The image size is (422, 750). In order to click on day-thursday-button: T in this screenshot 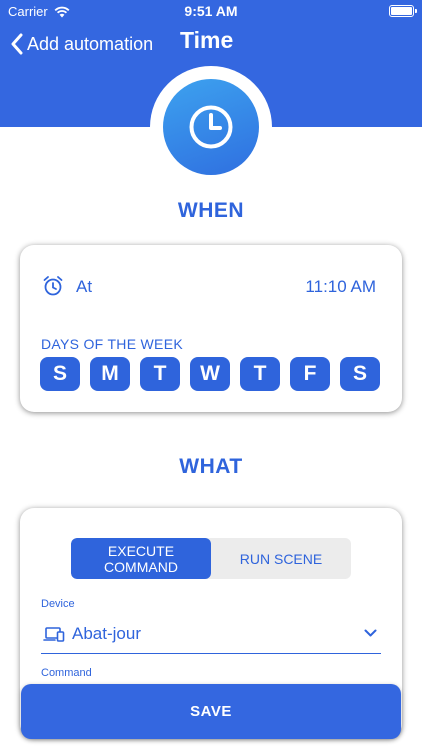, I will do `click(260, 374)`.